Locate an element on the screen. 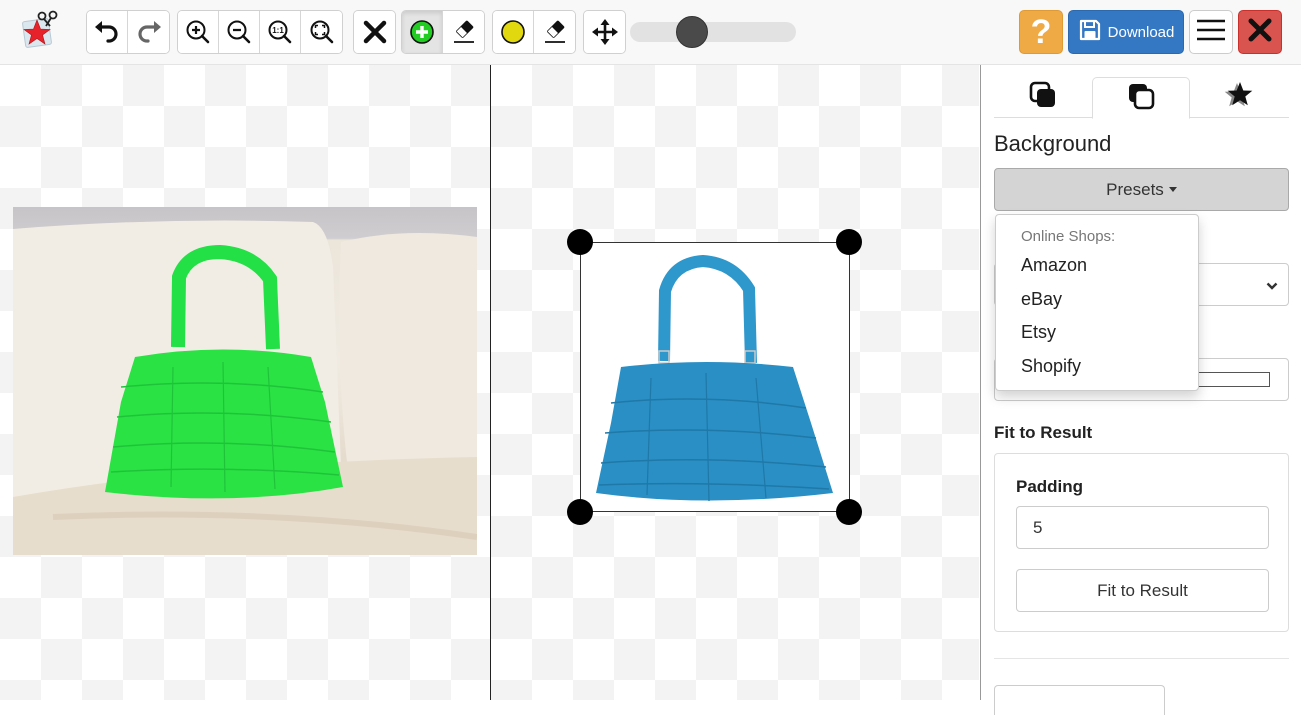  mark-tools-group is located at coordinates (443, 32).